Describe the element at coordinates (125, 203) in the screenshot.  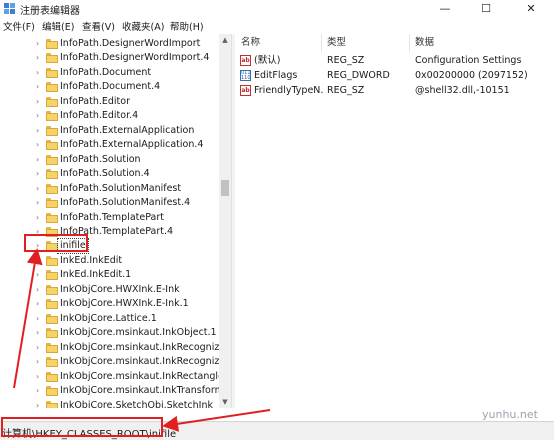
I see `tree-item-label: InfoPath.SolutionManifest.4` at that location.